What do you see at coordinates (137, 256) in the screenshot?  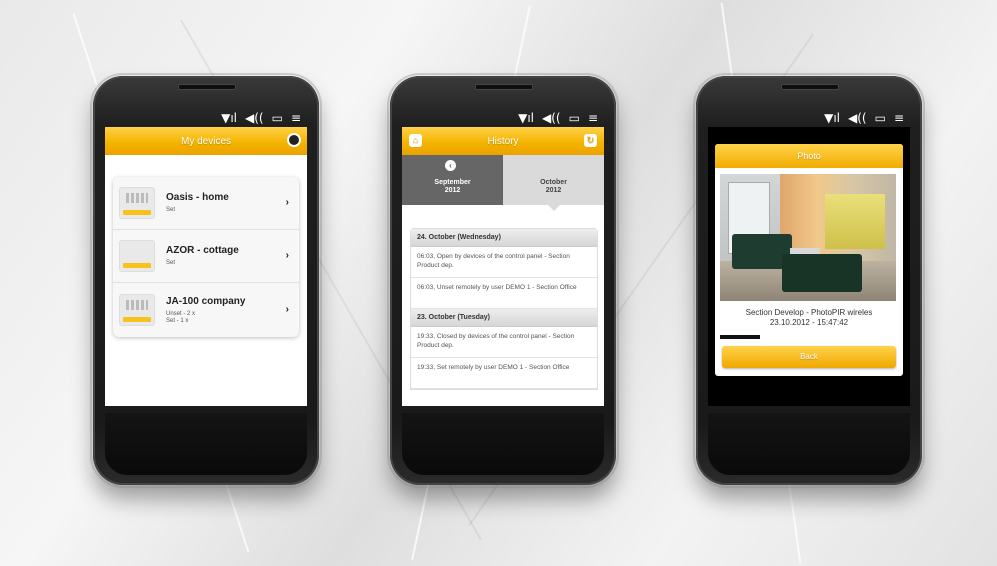 I see `sensor-icon` at bounding box center [137, 256].